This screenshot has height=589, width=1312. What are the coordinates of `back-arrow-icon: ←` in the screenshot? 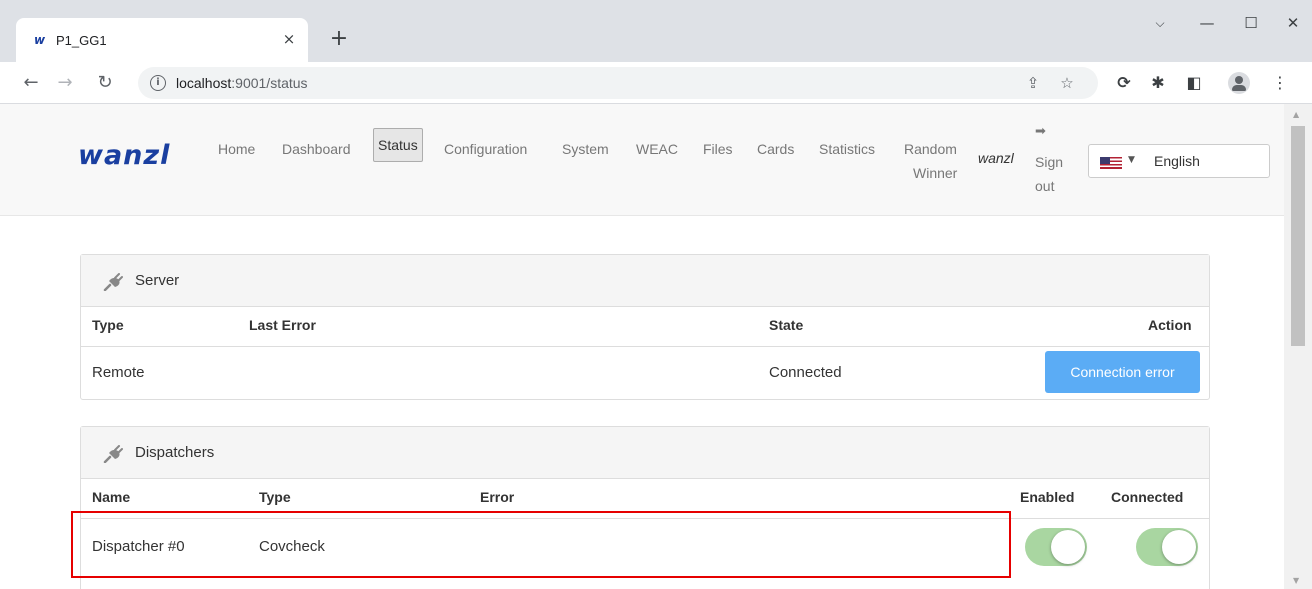 It's located at (31, 83).